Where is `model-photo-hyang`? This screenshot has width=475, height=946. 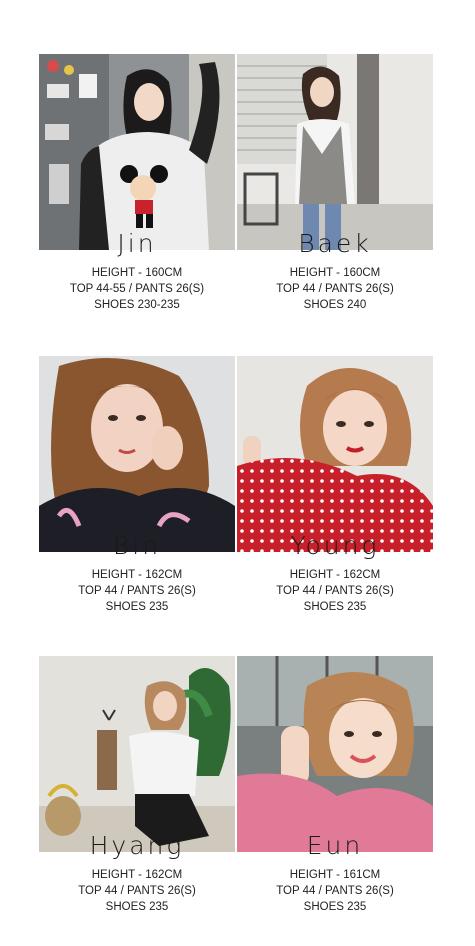 model-photo-hyang is located at coordinates (137, 754).